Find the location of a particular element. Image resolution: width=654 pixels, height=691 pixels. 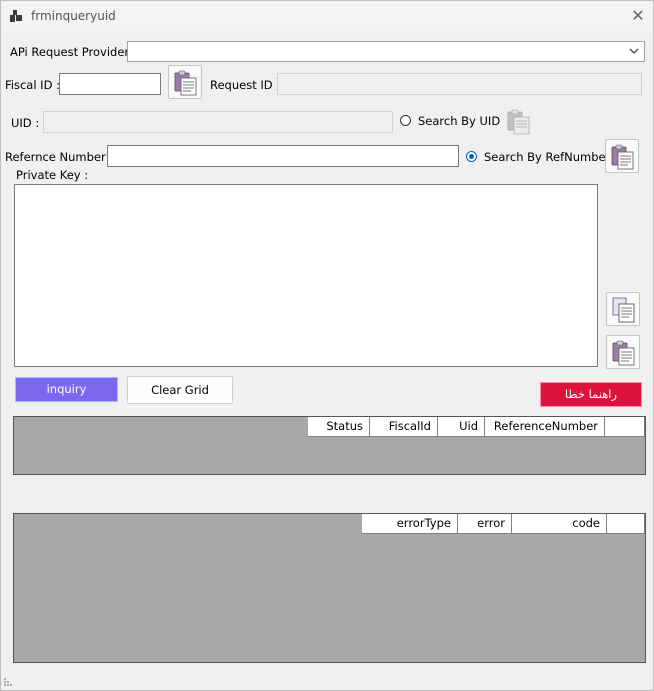

column-header-fiscalid: FiscalId is located at coordinates (404, 427).